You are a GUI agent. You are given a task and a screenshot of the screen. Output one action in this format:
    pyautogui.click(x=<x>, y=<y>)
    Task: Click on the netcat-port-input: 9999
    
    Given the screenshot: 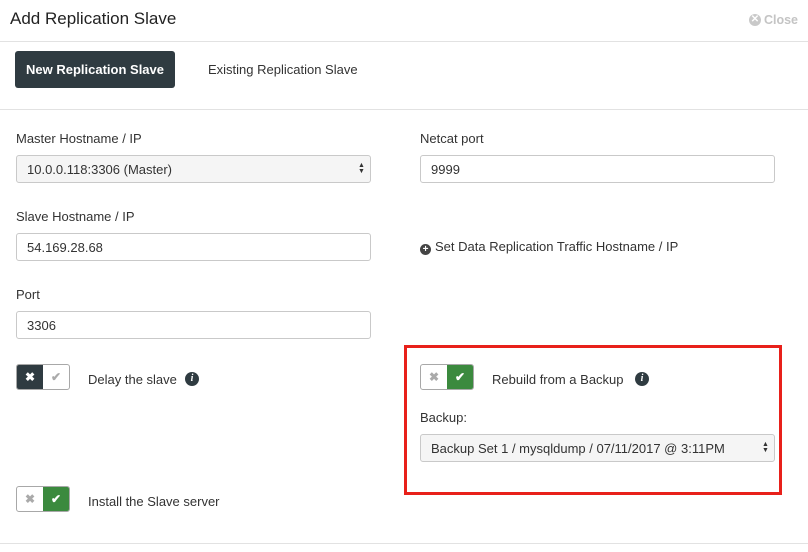 What is the action you would take?
    pyautogui.click(x=597, y=169)
    